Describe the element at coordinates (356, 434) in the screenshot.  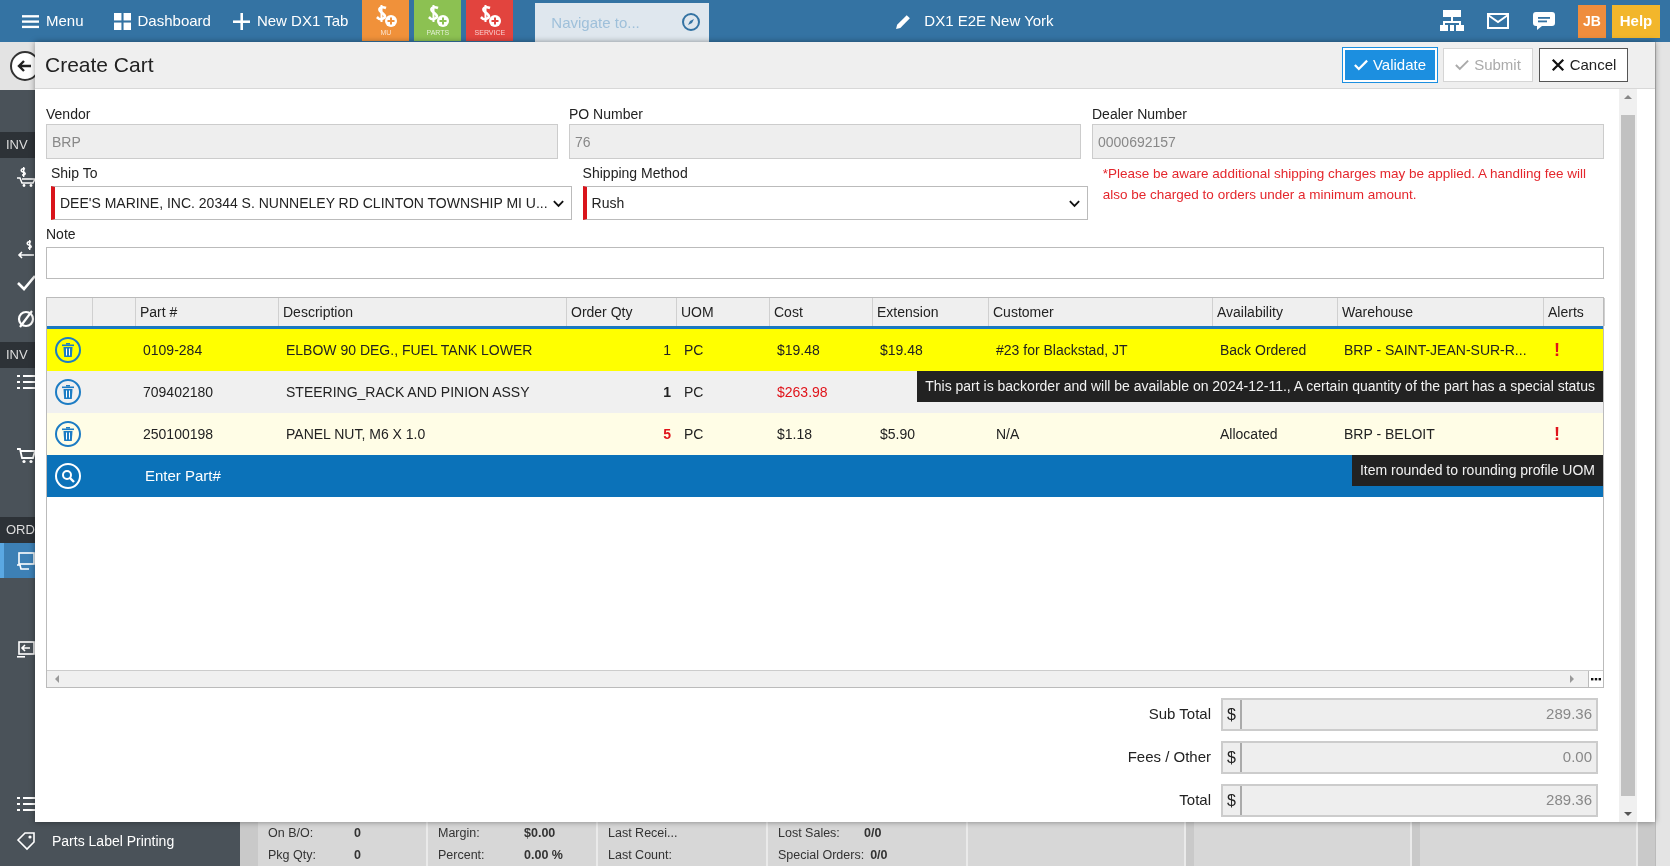
I see `table-cell-text: PANEL NUT, M6 X 1.0` at that location.